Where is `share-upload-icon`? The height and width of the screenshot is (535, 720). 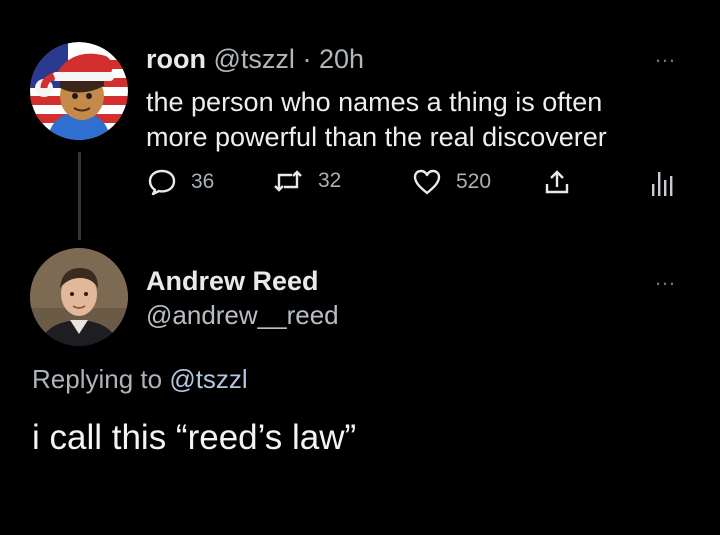 share-upload-icon is located at coordinates (557, 182).